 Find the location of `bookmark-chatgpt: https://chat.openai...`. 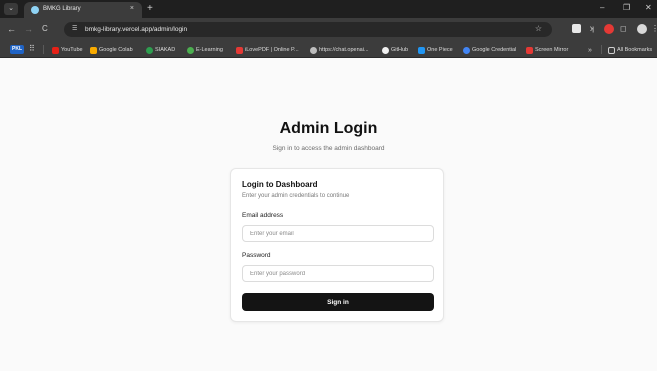

bookmark-chatgpt: https://chat.openai... is located at coordinates (339, 50).